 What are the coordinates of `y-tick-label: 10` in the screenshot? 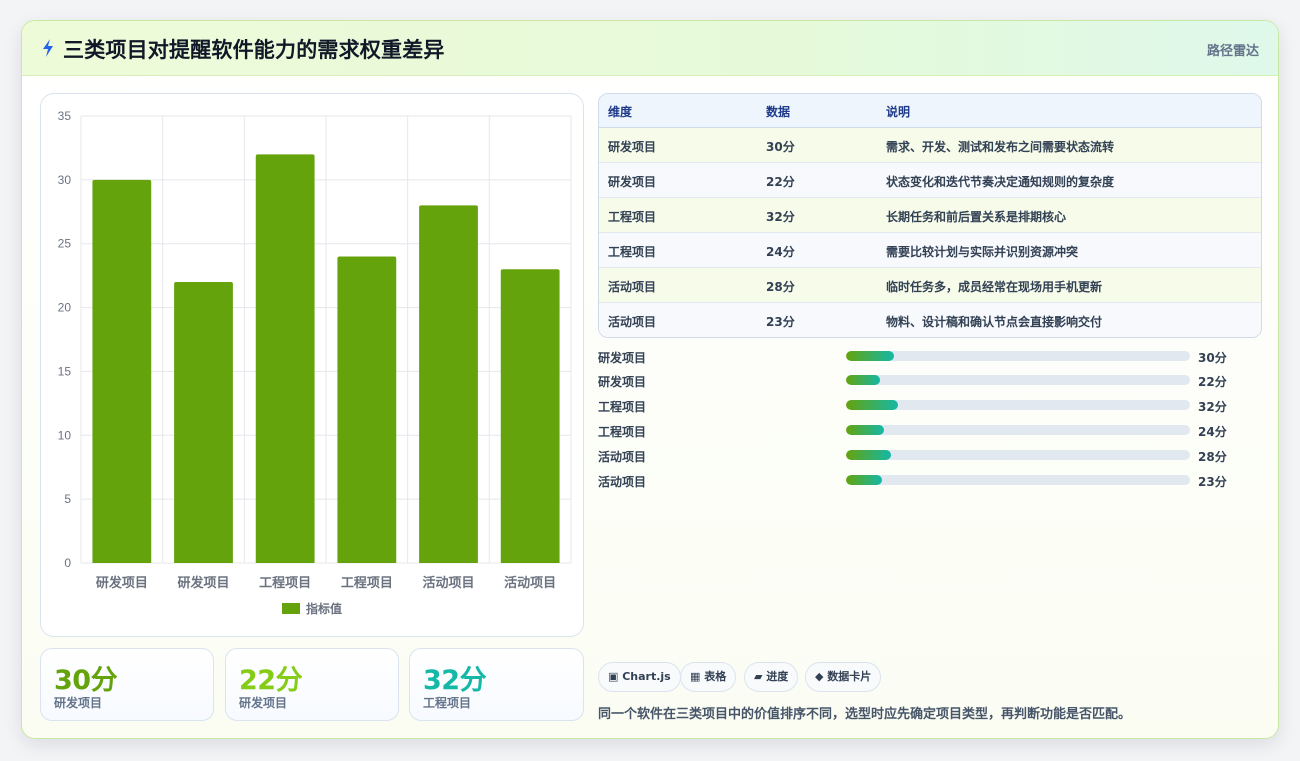 It's located at (65, 435).